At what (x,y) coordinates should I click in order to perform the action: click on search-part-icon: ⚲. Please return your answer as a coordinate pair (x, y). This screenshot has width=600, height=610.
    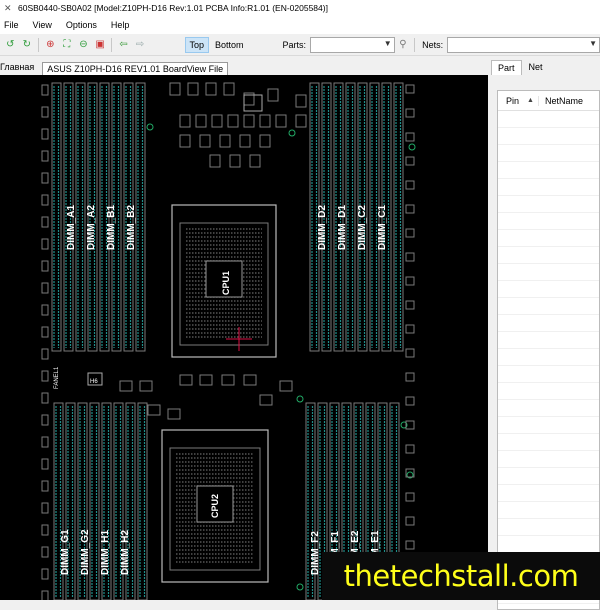
    Looking at the image, I should click on (403, 45).